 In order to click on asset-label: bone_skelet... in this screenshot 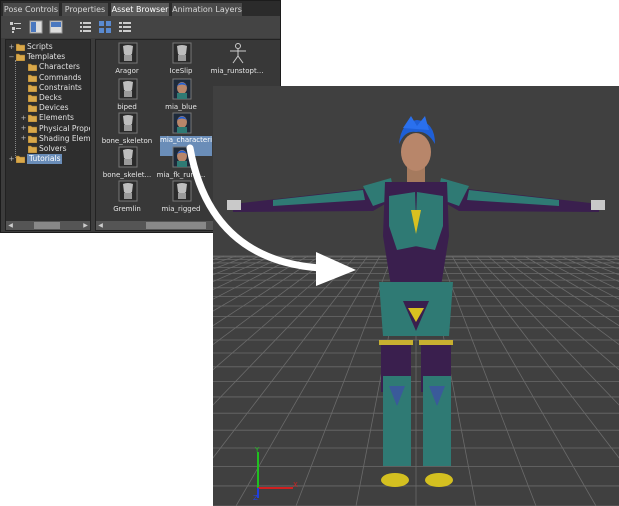, I will do `click(127, 175)`.